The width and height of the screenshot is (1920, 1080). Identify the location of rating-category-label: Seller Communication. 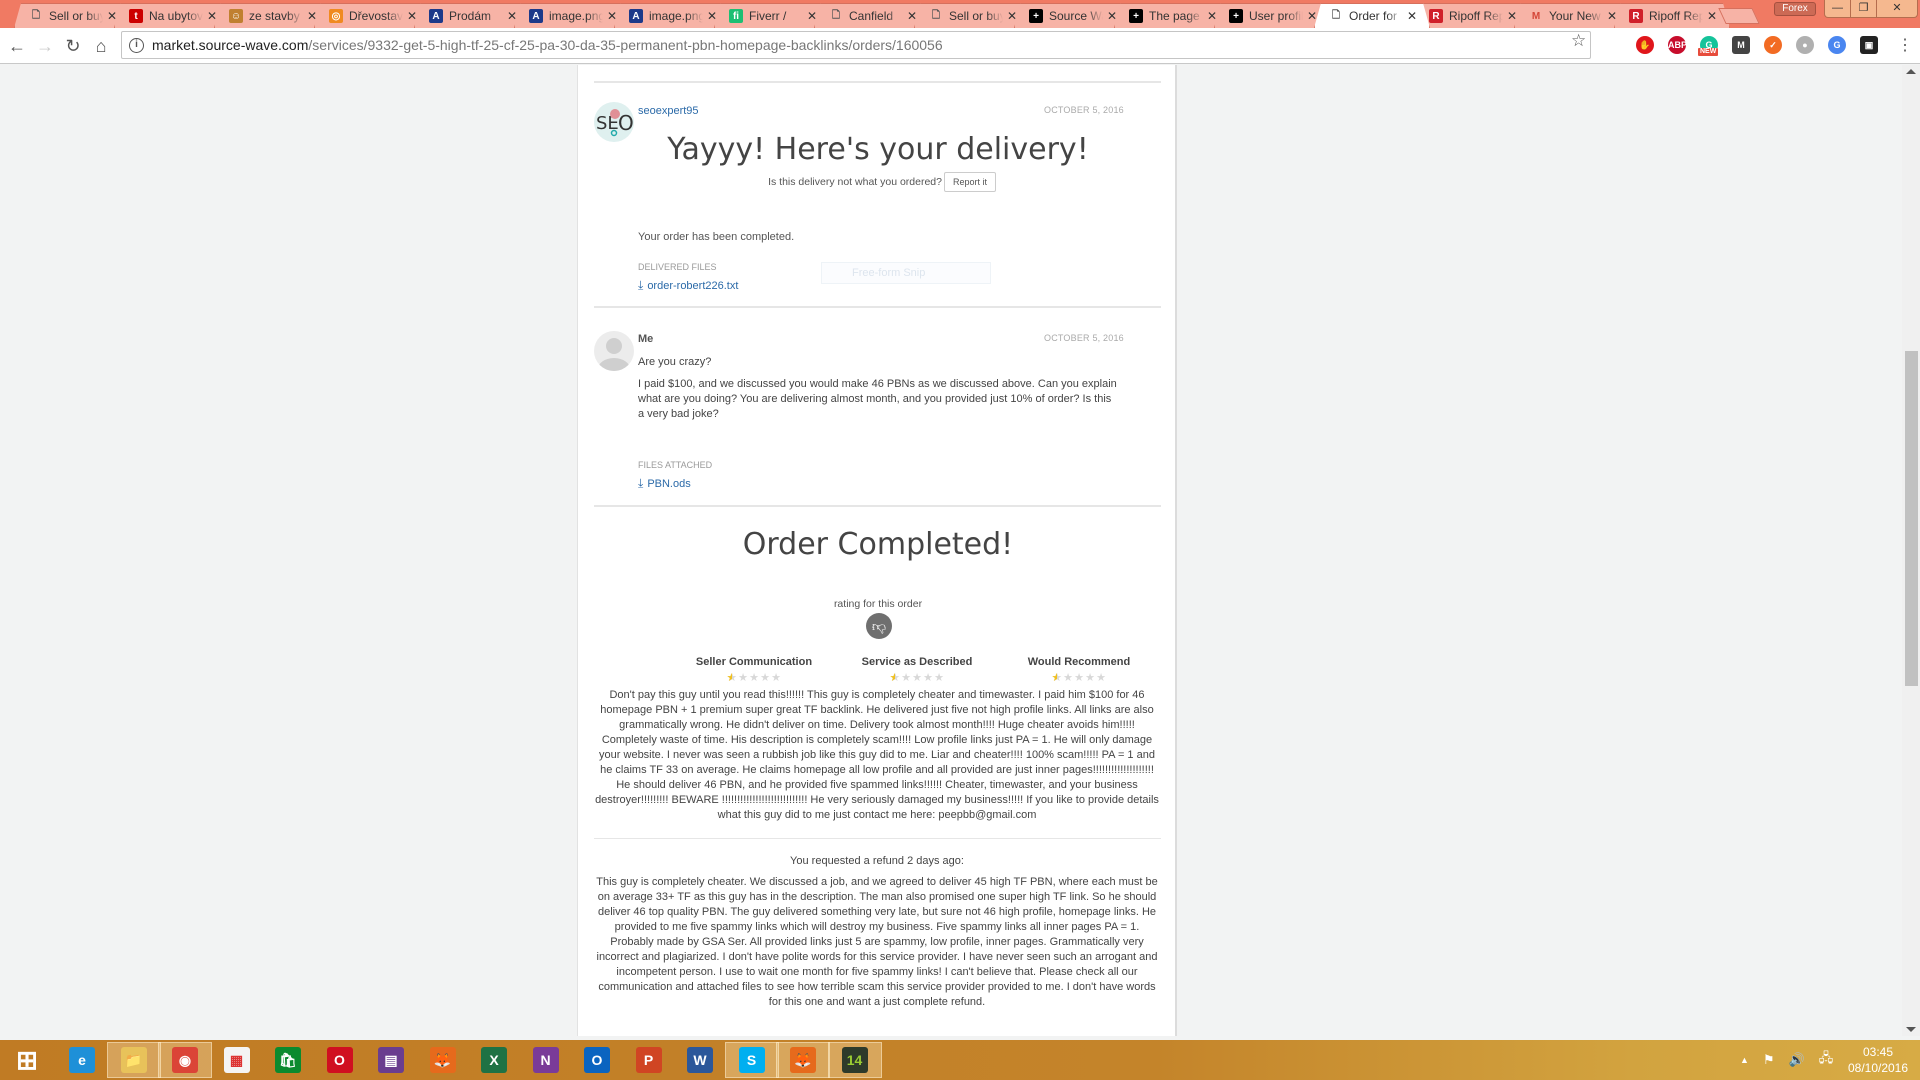
(754, 662).